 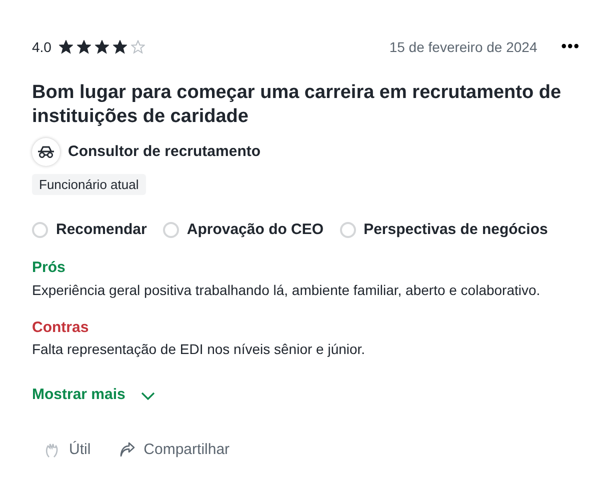 I want to click on chevron-down-icon, so click(x=148, y=396).